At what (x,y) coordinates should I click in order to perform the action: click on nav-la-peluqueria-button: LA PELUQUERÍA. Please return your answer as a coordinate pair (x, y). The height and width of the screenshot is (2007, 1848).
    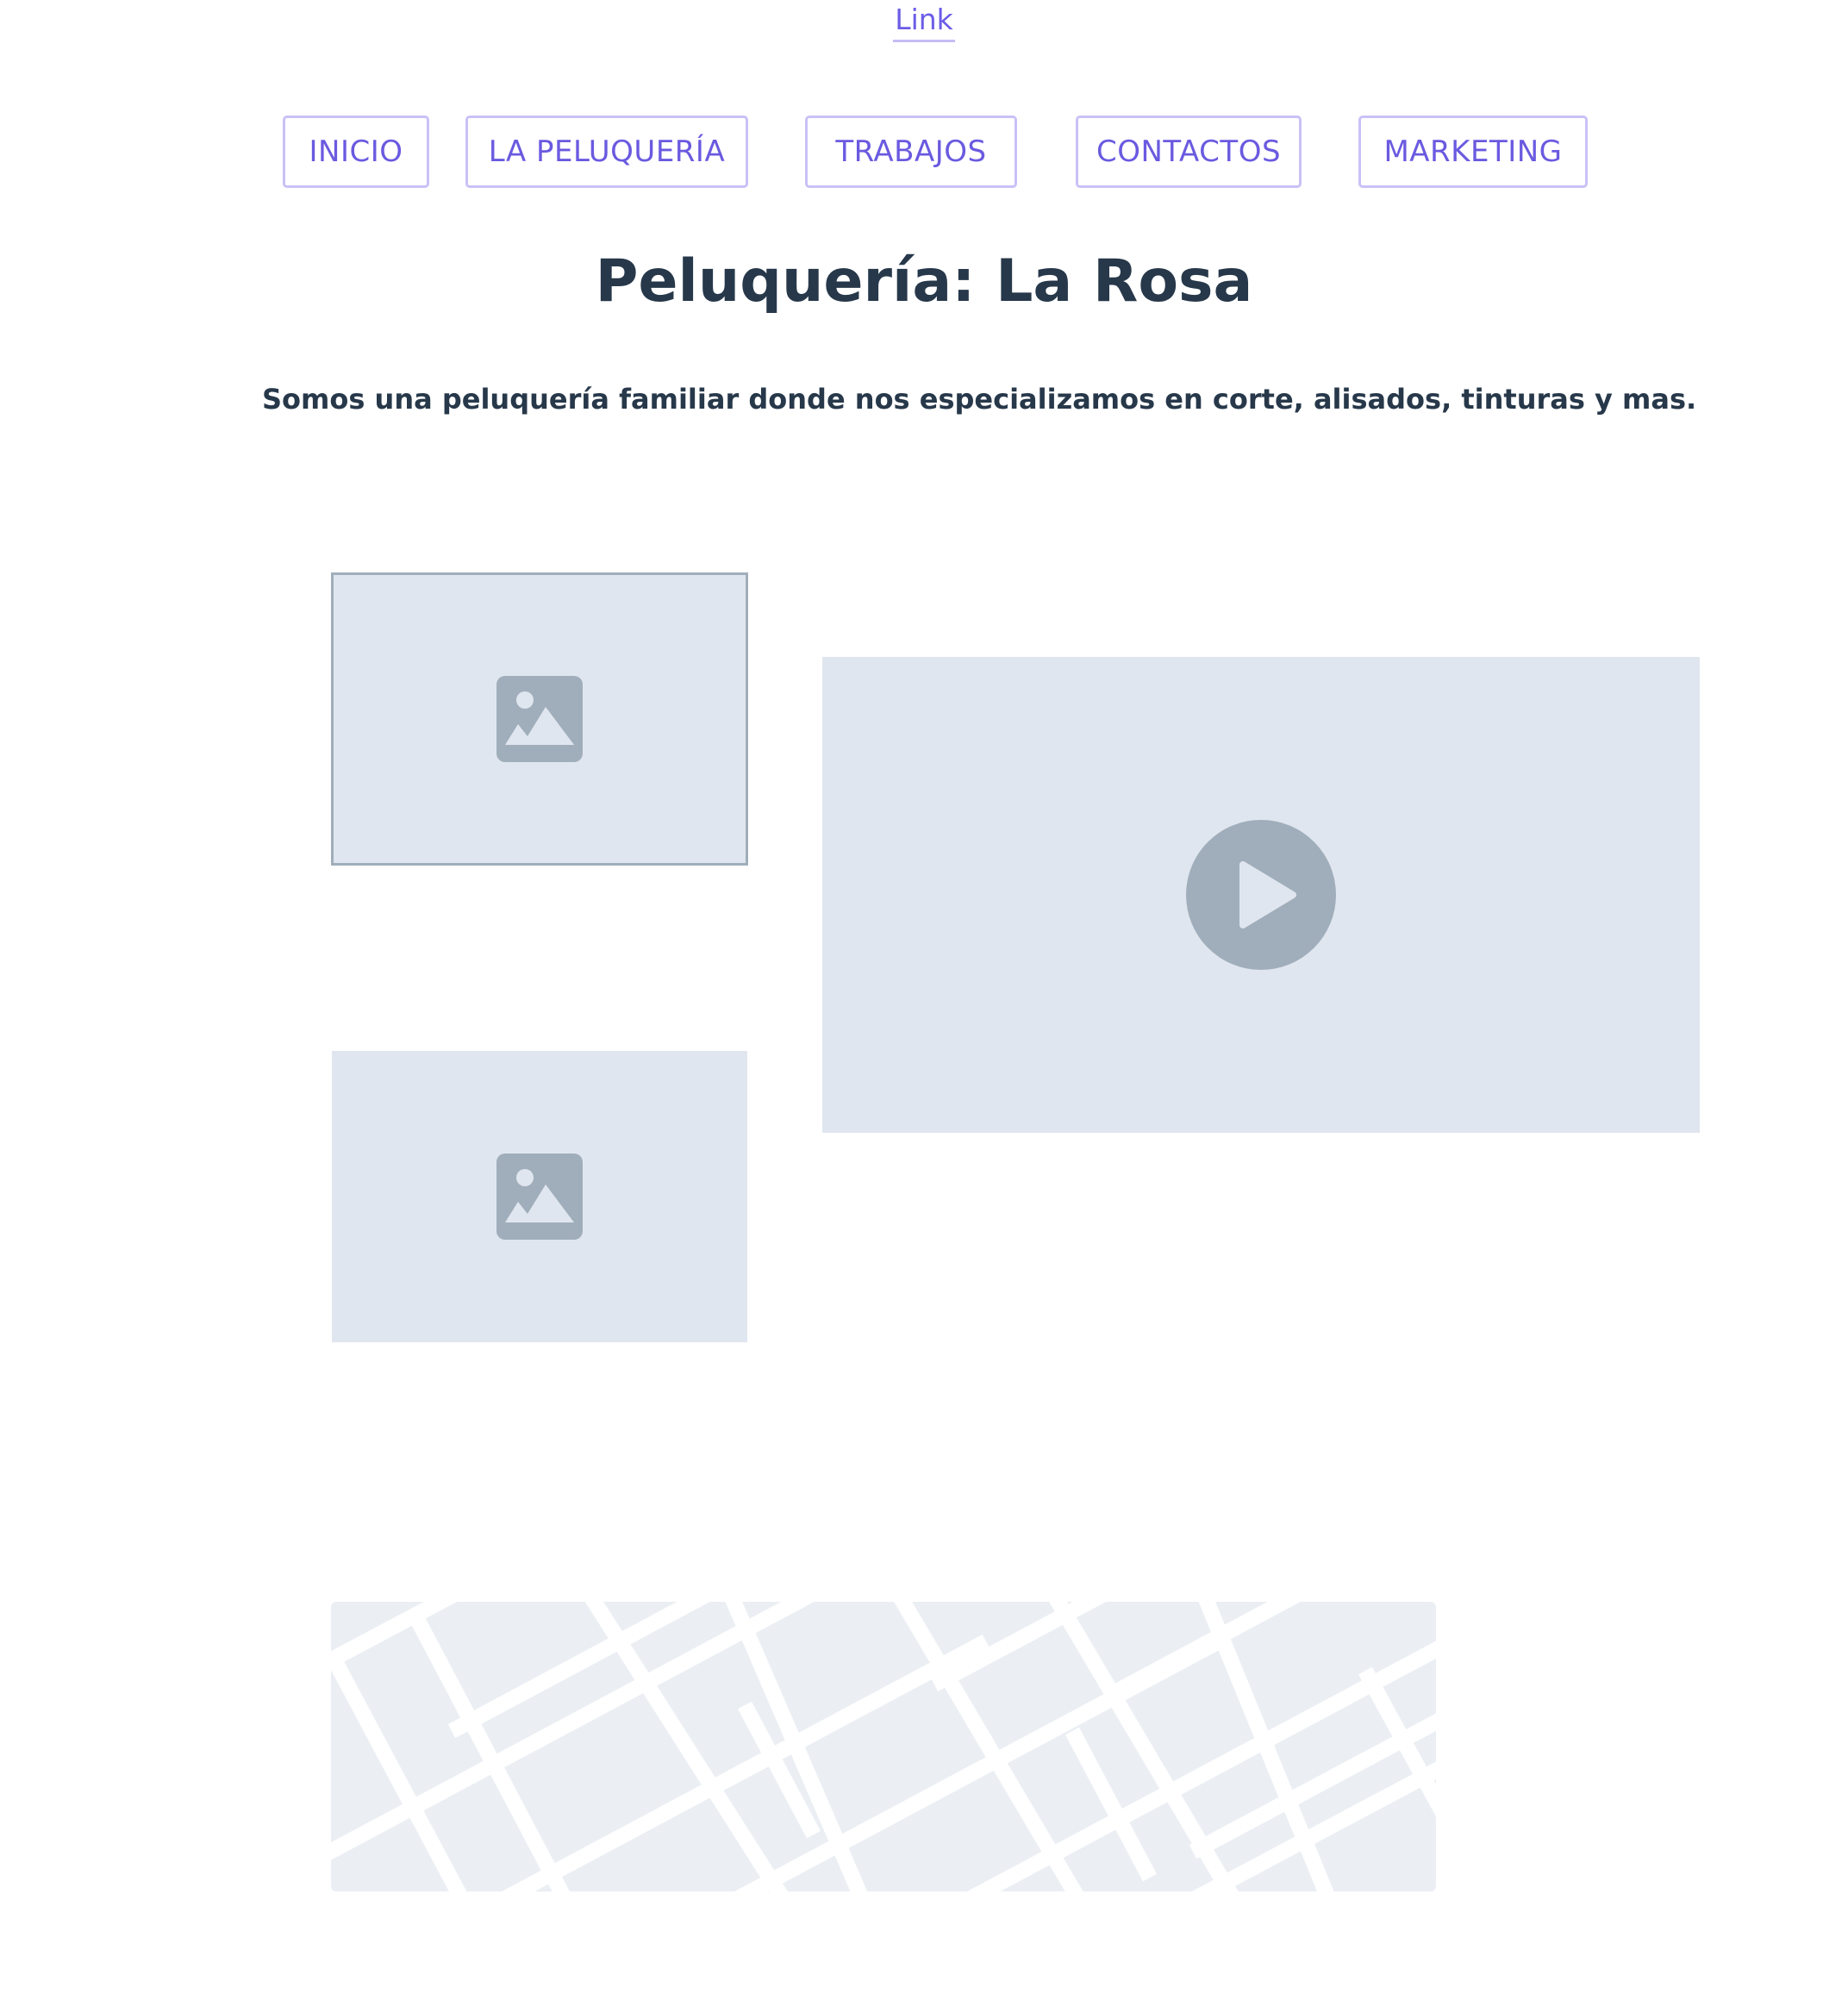
    Looking at the image, I should click on (606, 152).